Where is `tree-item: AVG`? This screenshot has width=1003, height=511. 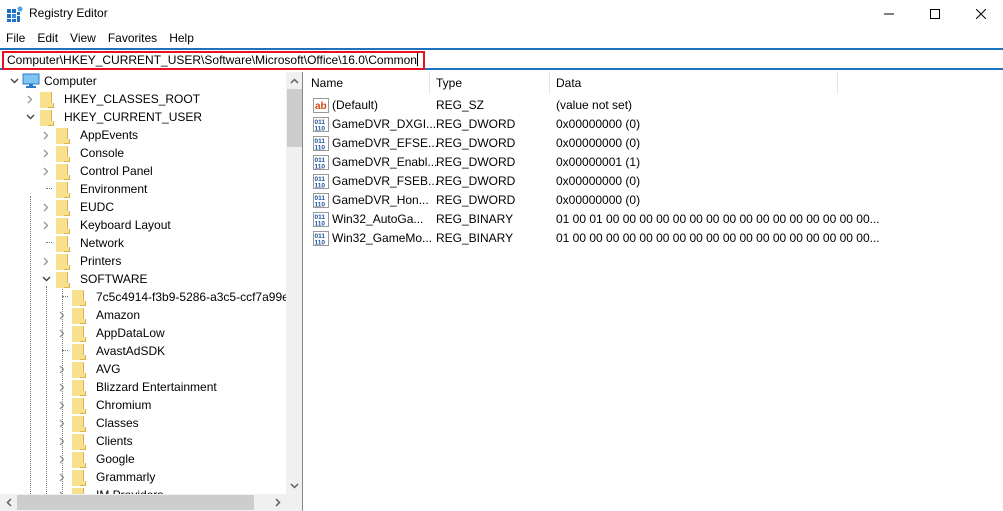 tree-item: AVG is located at coordinates (88, 369).